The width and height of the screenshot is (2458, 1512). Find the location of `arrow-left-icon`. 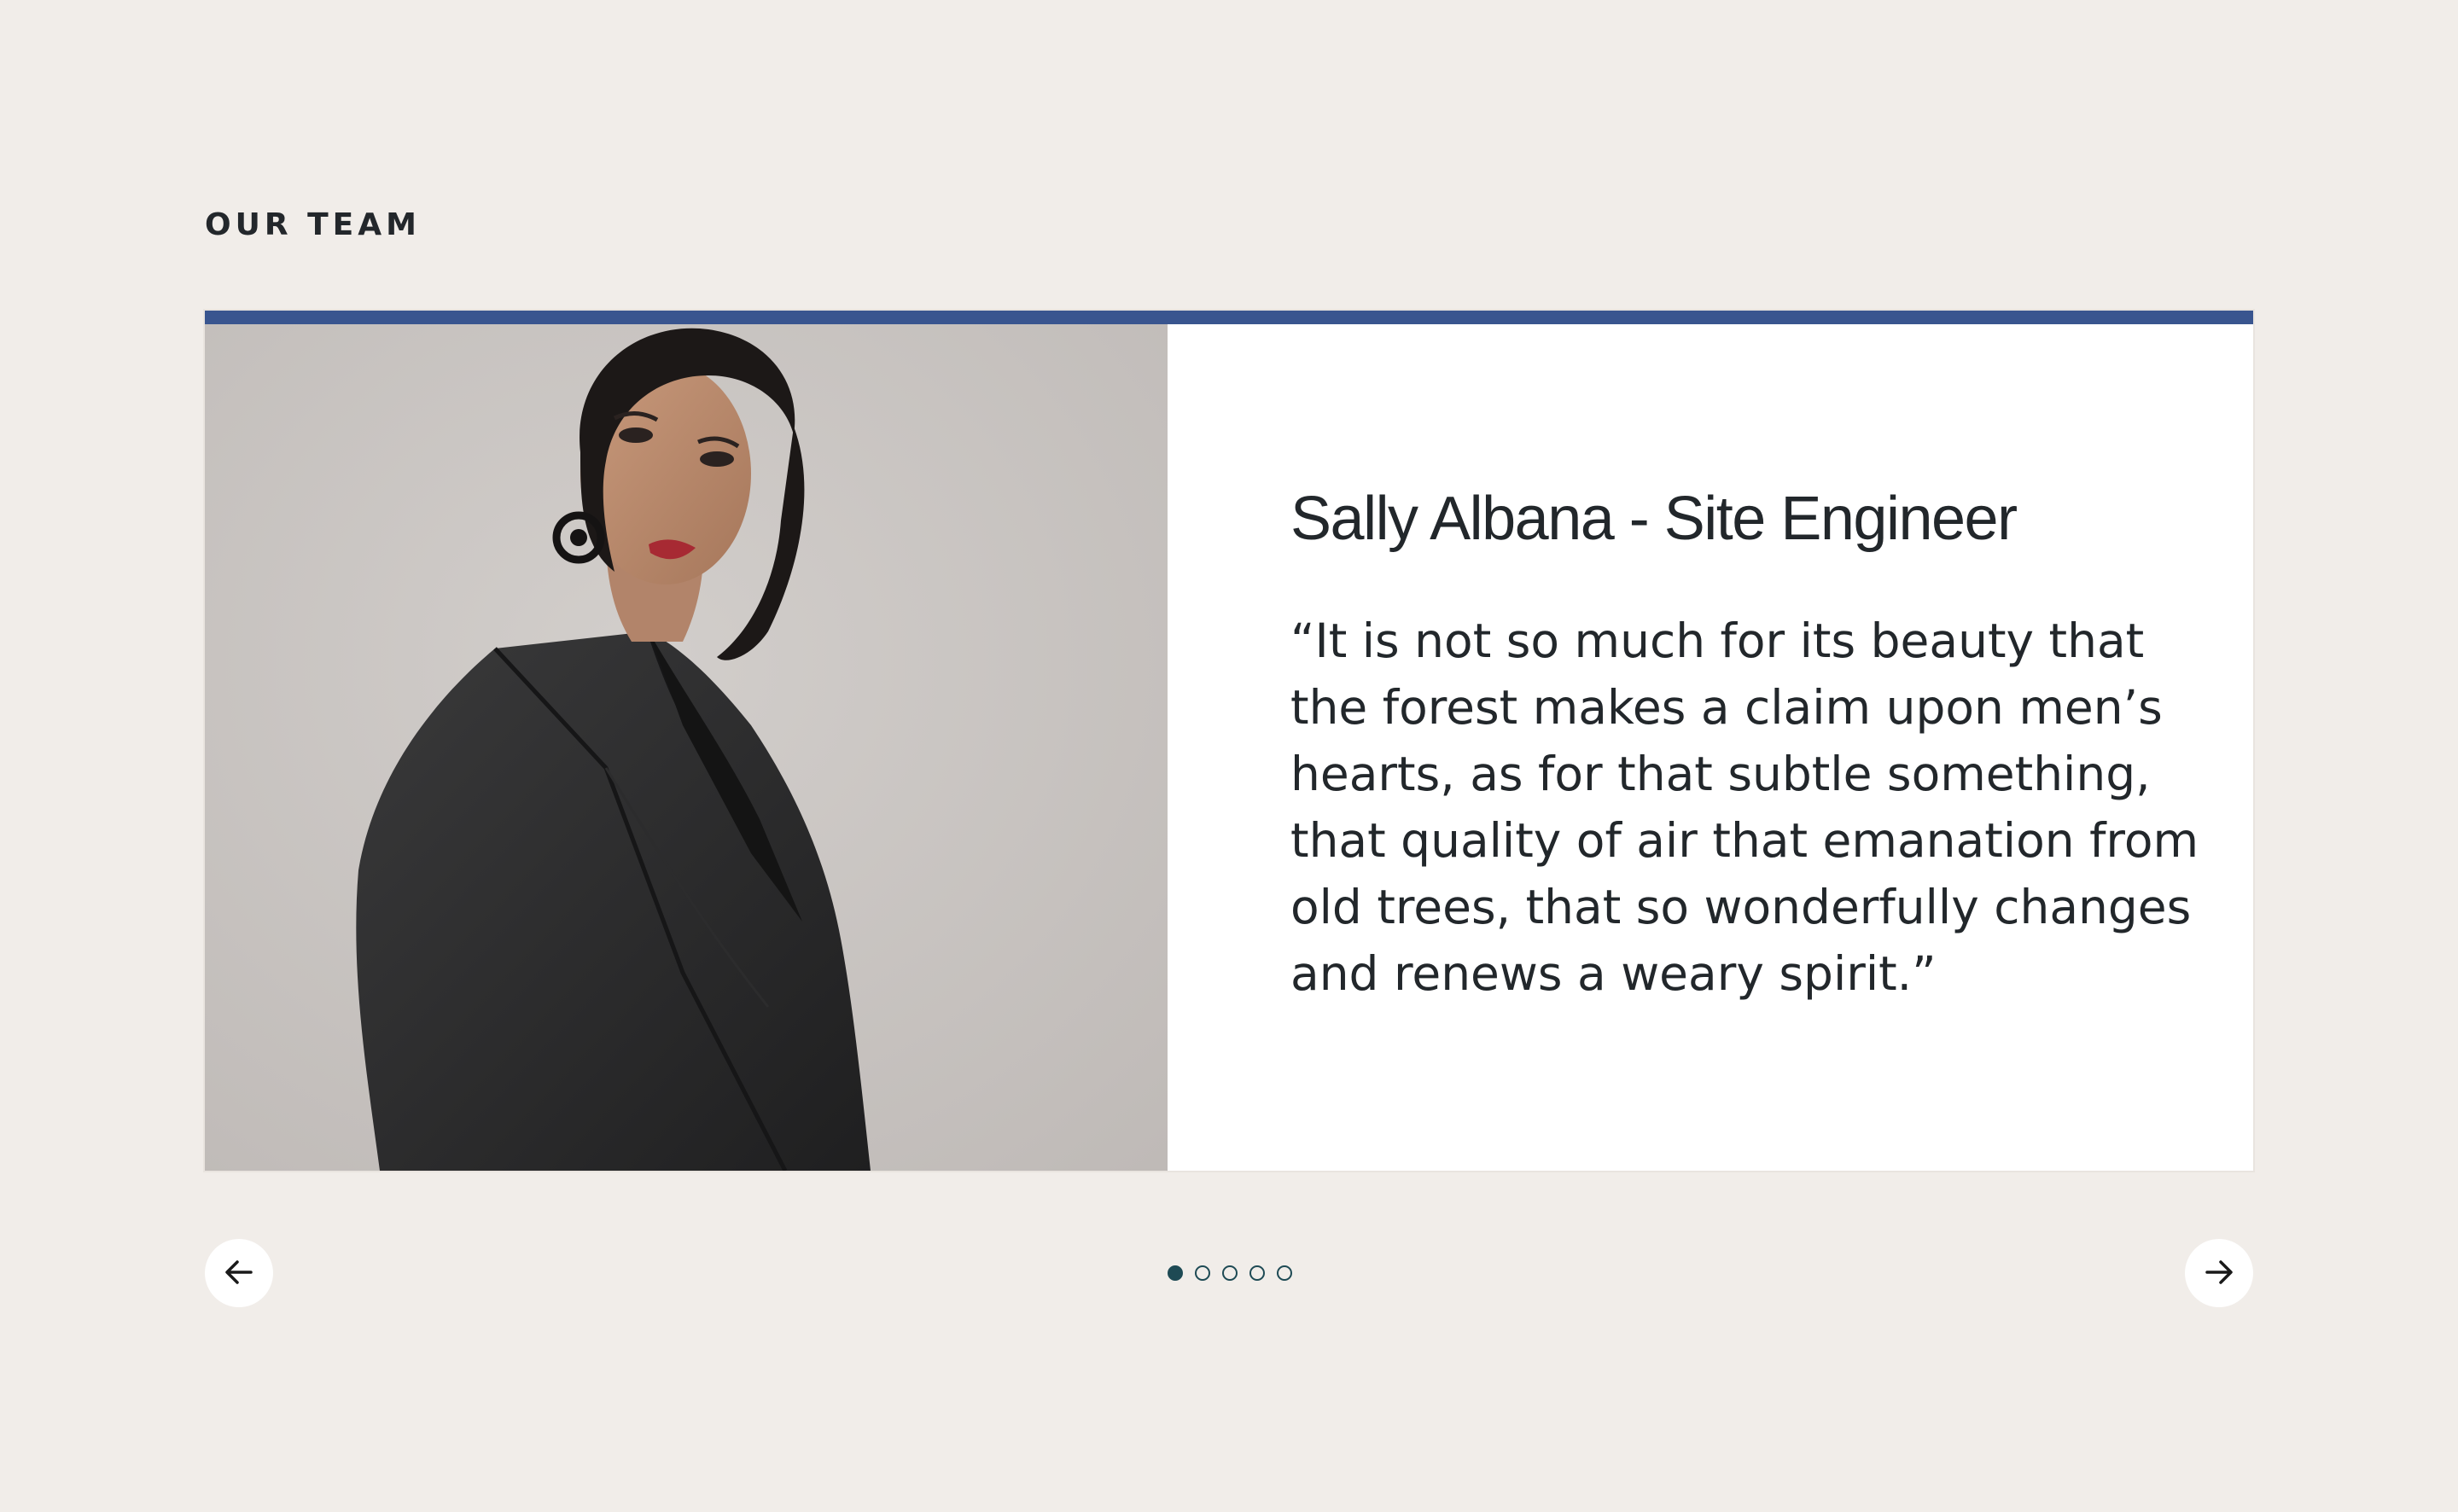

arrow-left-icon is located at coordinates (239, 1273).